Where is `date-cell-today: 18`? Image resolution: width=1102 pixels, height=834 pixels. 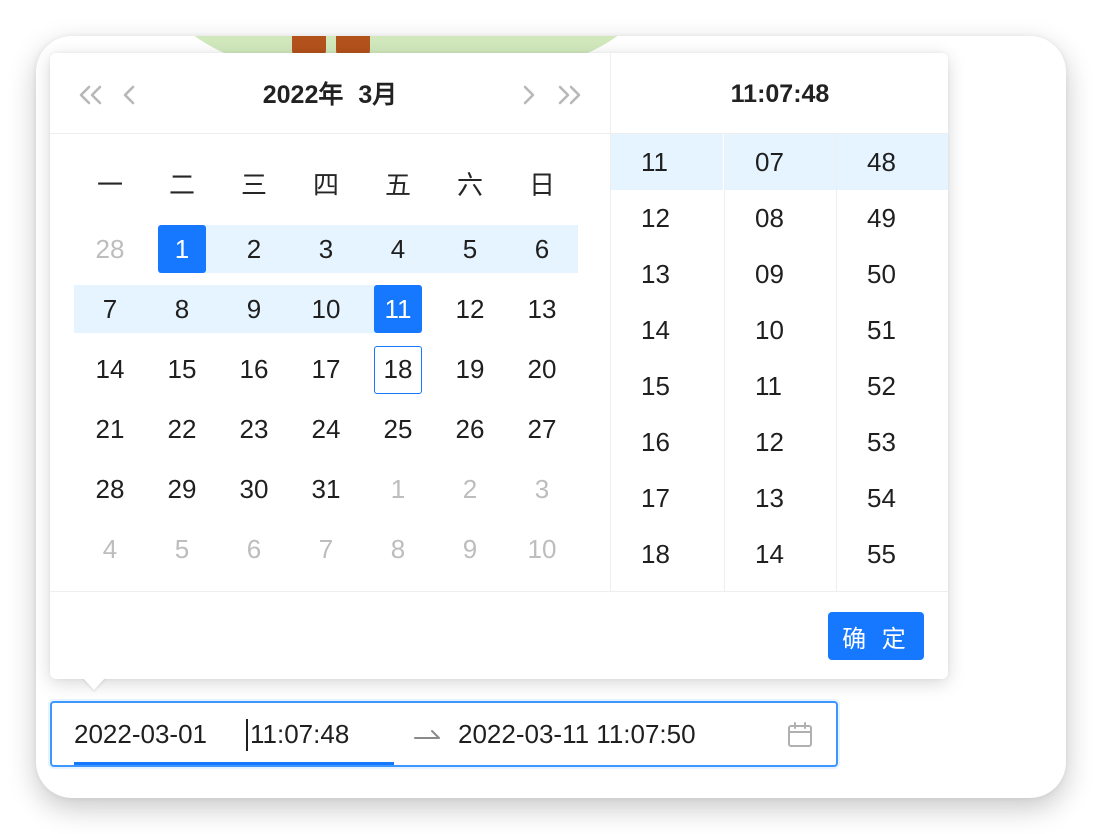
date-cell-today: 18 is located at coordinates (398, 369).